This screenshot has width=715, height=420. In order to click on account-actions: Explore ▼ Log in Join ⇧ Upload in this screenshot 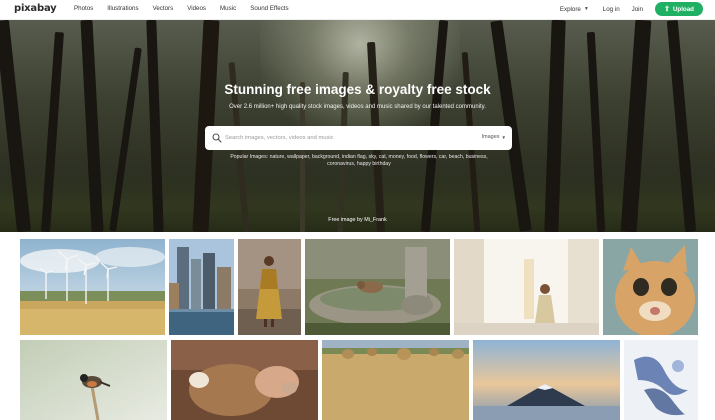, I will do `click(631, 9)`.